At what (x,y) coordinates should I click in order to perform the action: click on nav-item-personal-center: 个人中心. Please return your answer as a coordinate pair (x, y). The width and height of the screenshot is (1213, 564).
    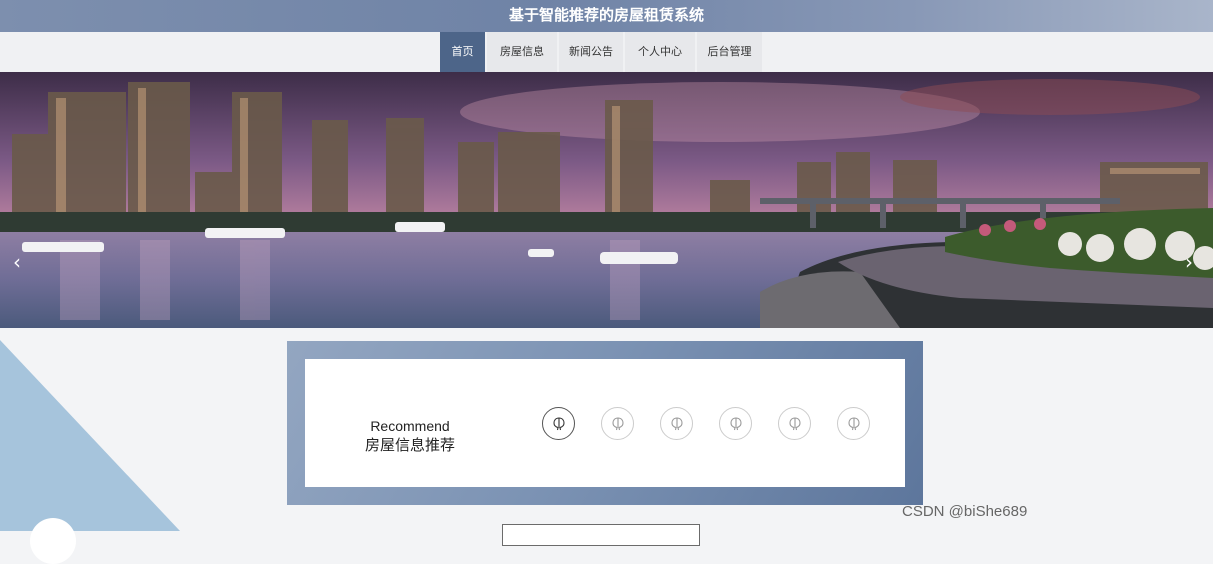
    Looking at the image, I should click on (660, 52).